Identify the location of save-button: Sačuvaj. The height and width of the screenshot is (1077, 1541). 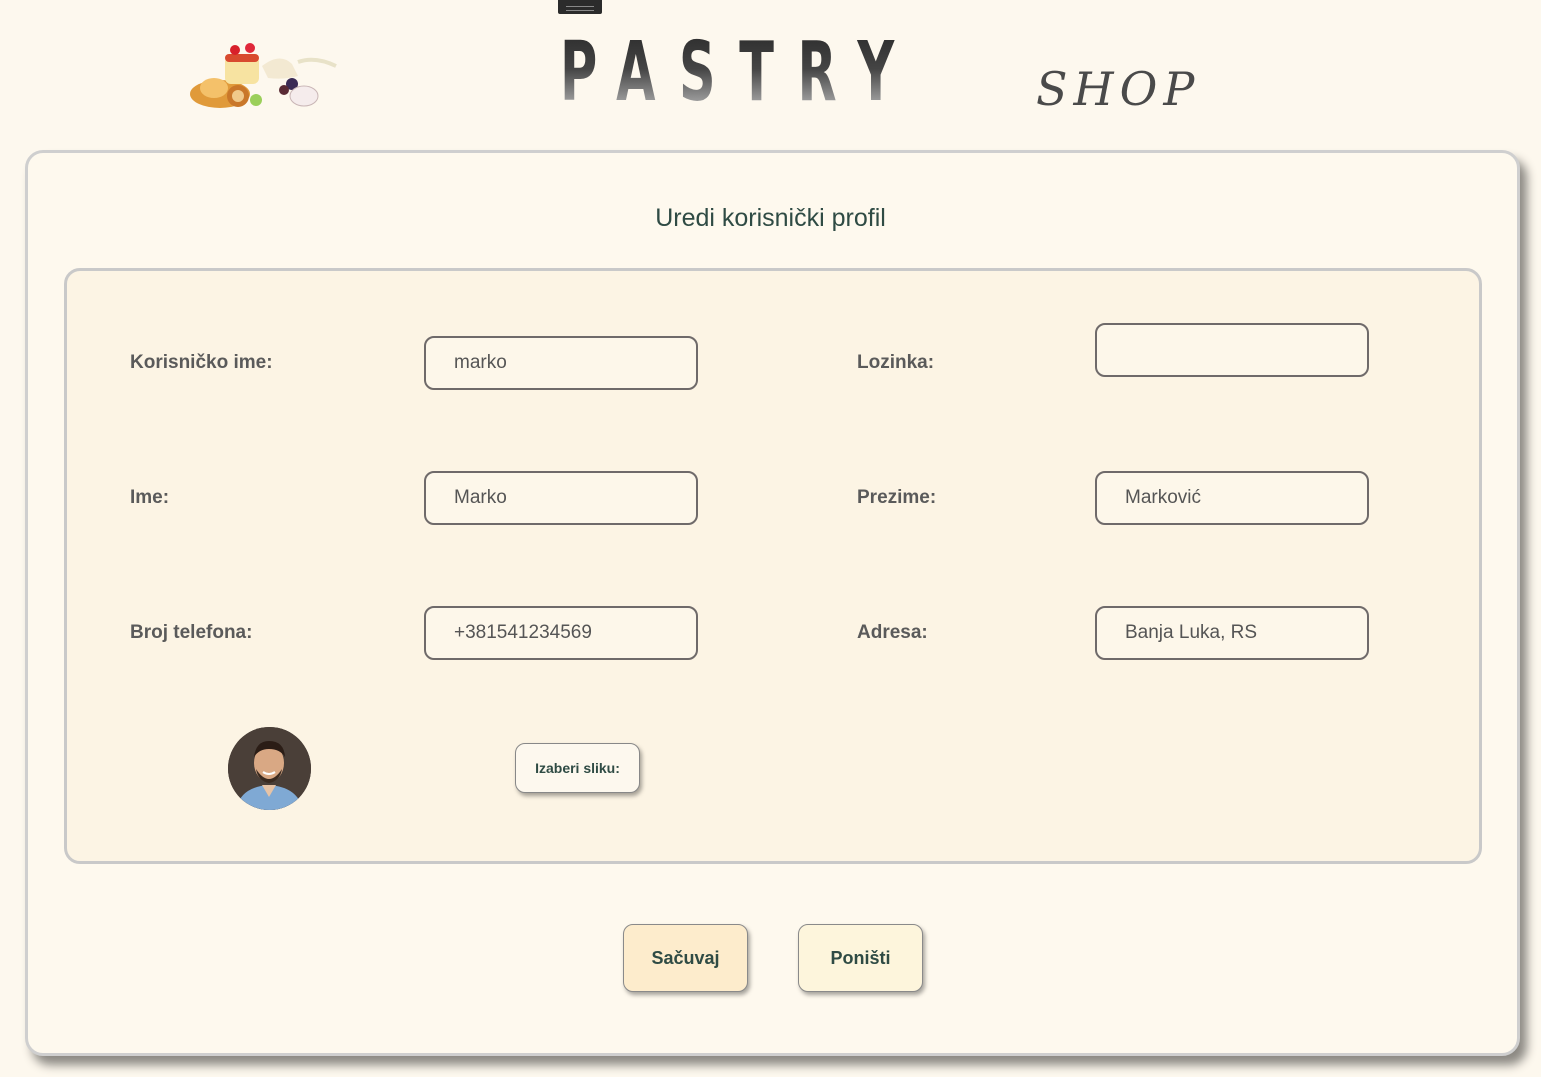
(685, 958).